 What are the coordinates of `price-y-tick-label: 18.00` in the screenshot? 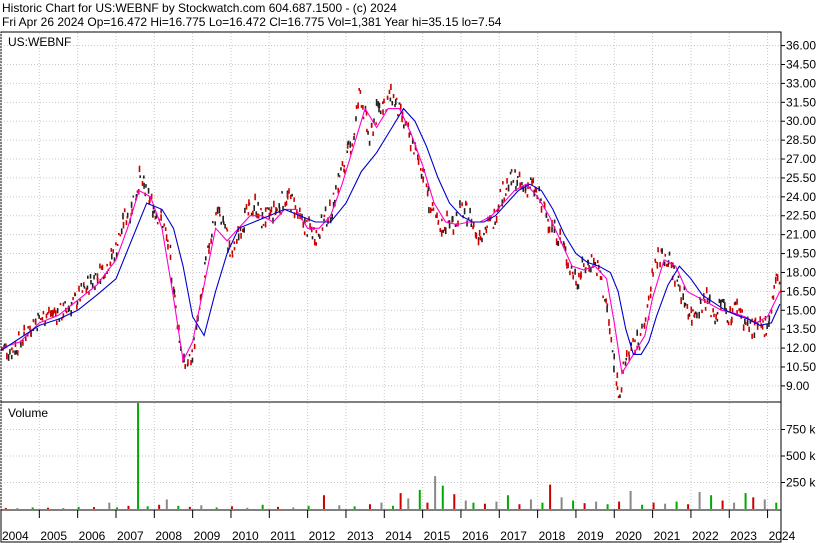 It's located at (801, 272).